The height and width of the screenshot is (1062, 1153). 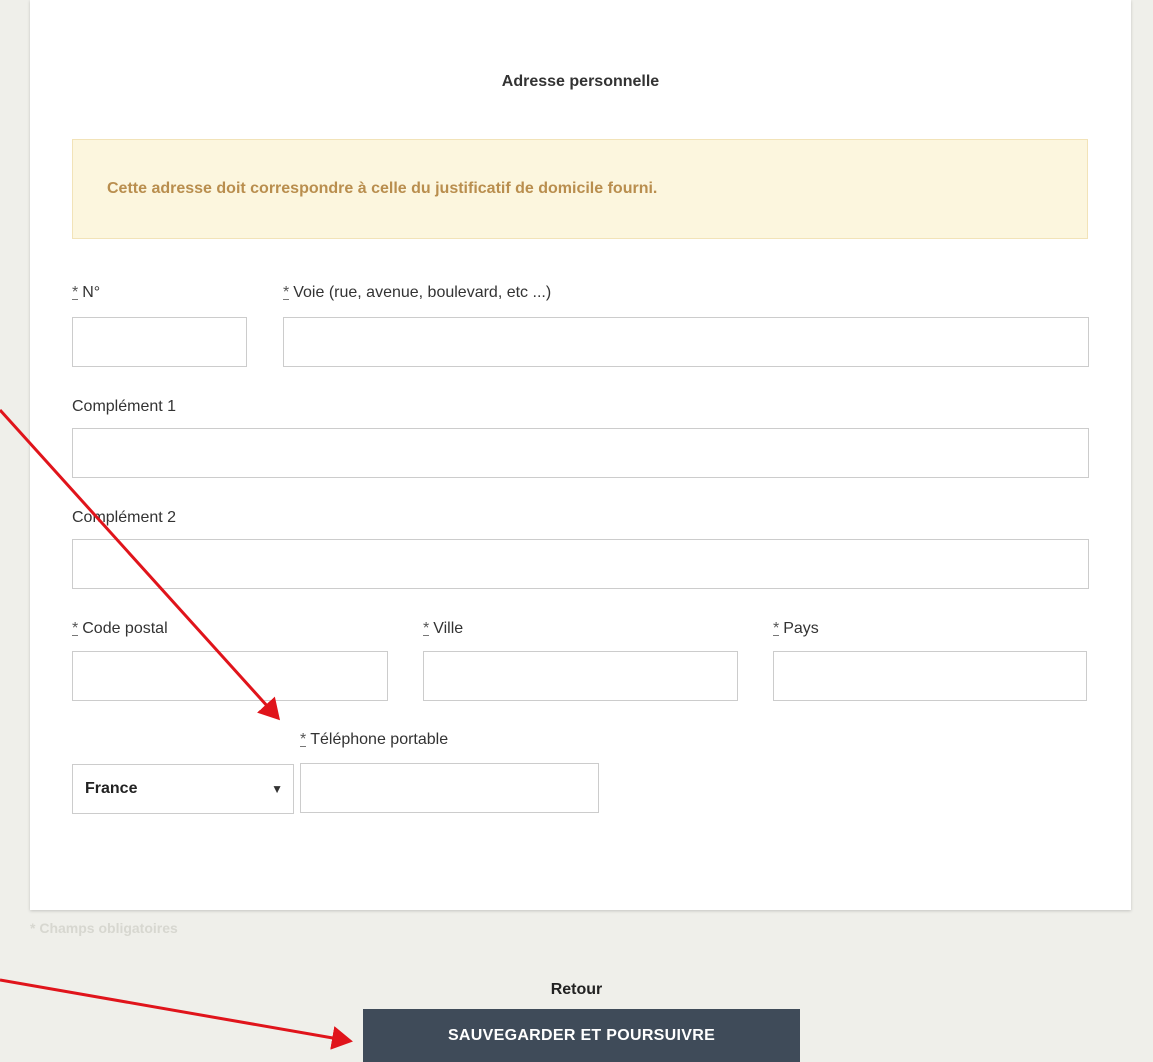 What do you see at coordinates (124, 517) in the screenshot?
I see `complement2-label: Complément 2` at bounding box center [124, 517].